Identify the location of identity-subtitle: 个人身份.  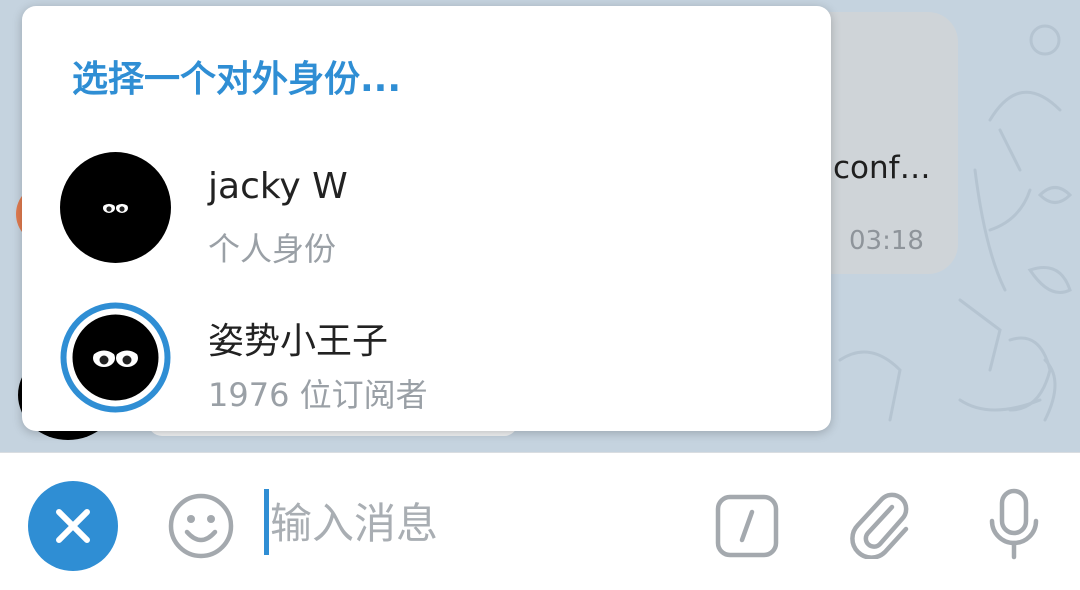
(272, 249).